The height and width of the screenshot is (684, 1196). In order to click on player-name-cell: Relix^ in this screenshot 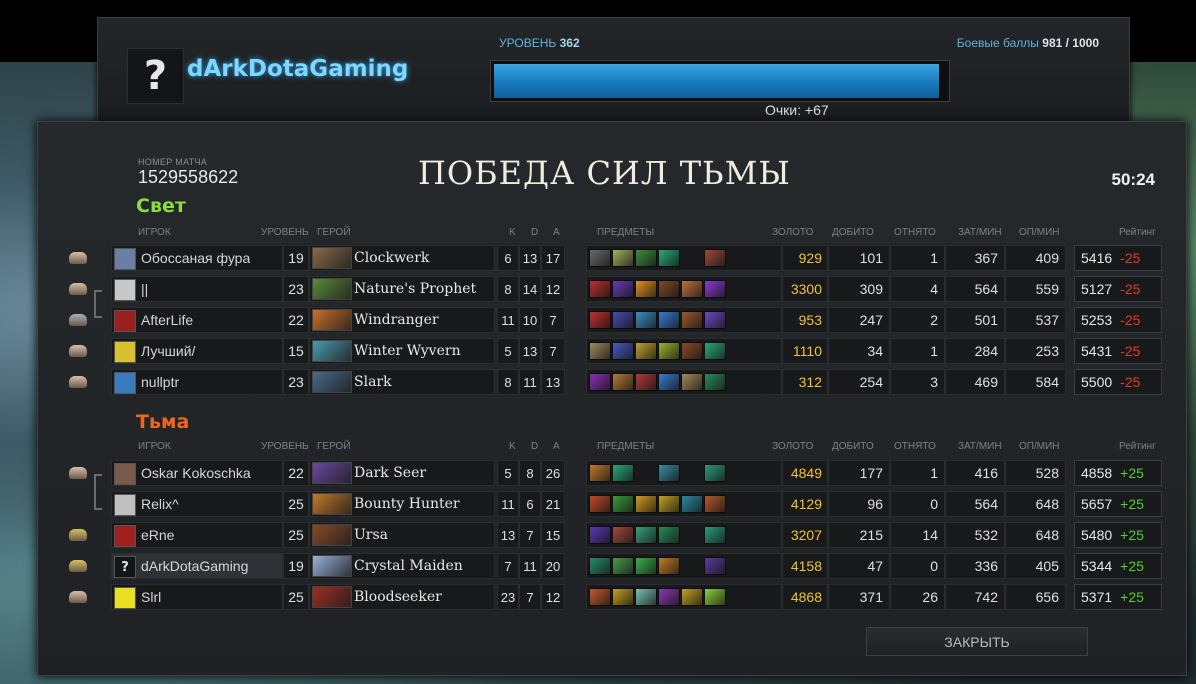, I will do `click(197, 504)`.